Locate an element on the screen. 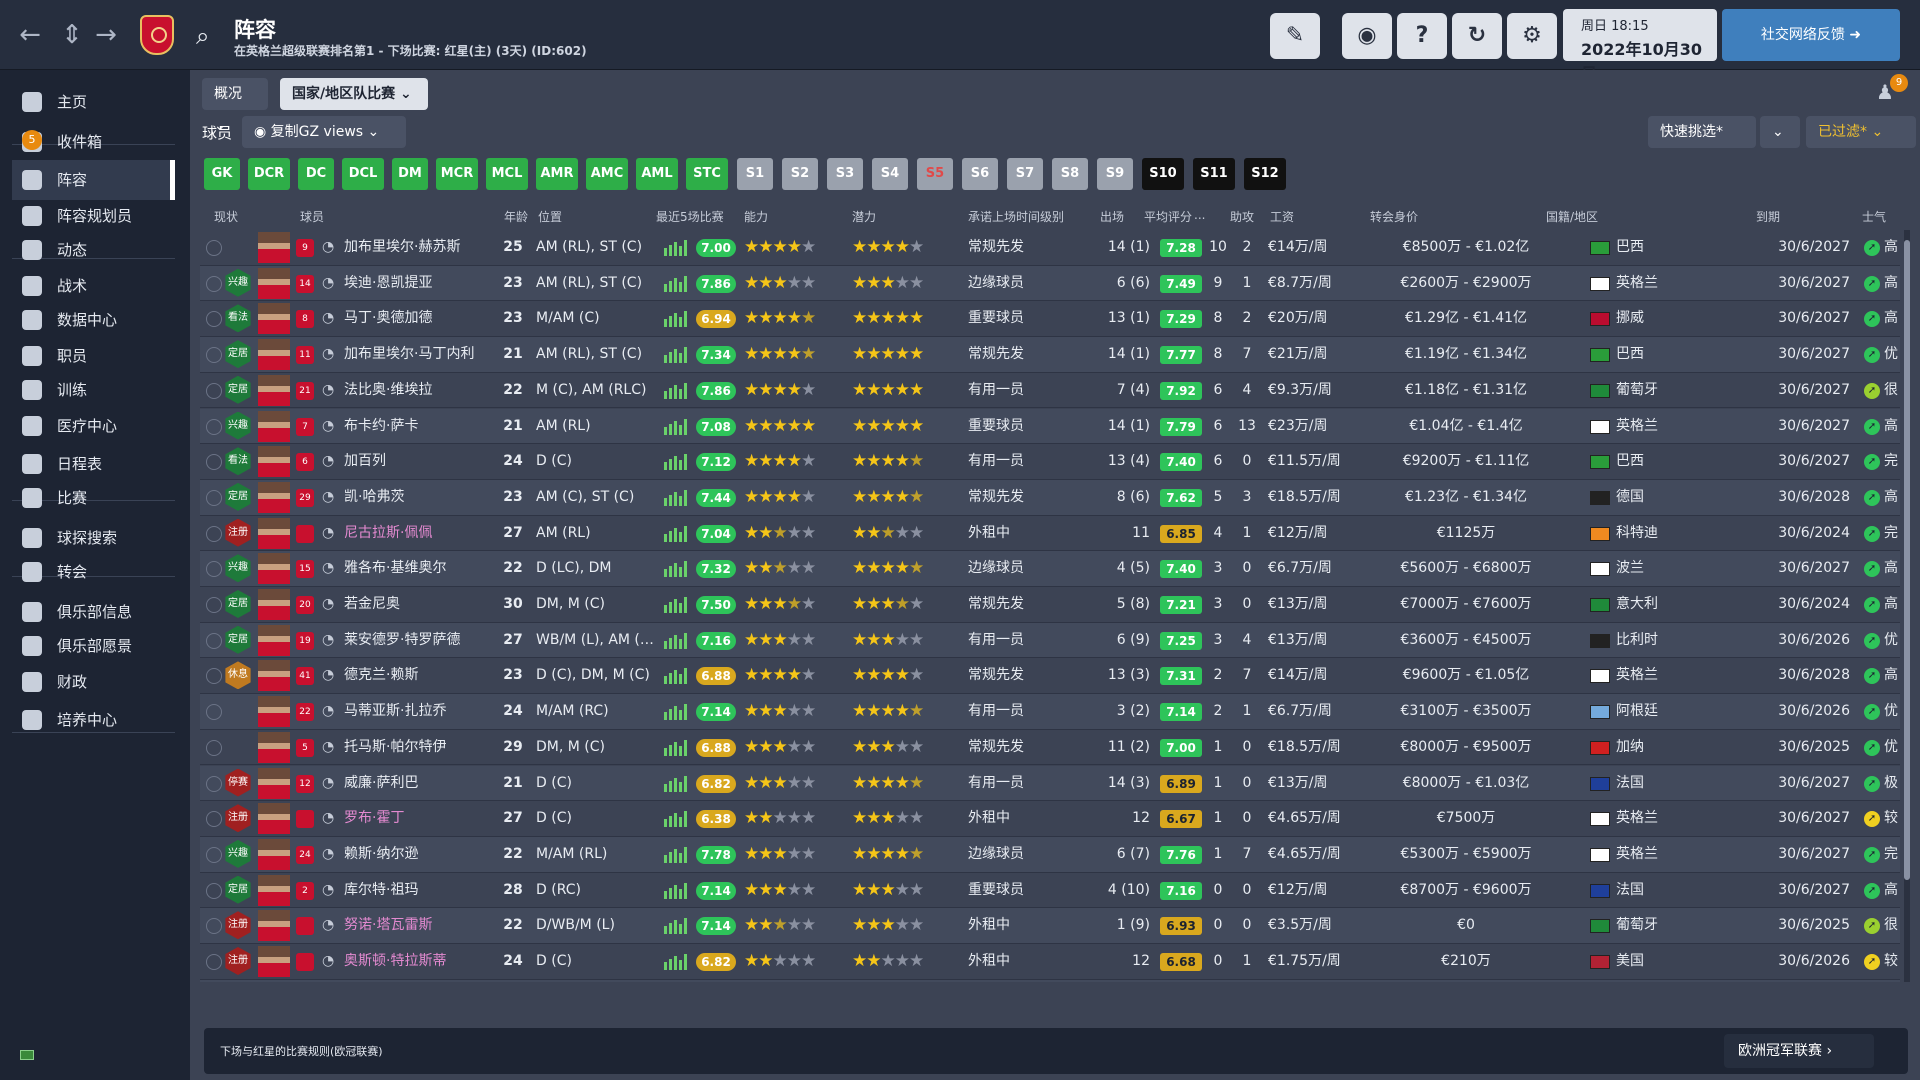 This screenshot has width=1920, height=1080. player-name-link: 雅各布·基维奥尔 is located at coordinates (419, 568).